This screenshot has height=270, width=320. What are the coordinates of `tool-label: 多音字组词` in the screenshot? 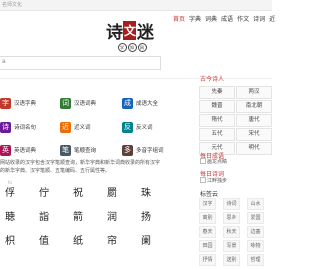 It's located at (150, 151).